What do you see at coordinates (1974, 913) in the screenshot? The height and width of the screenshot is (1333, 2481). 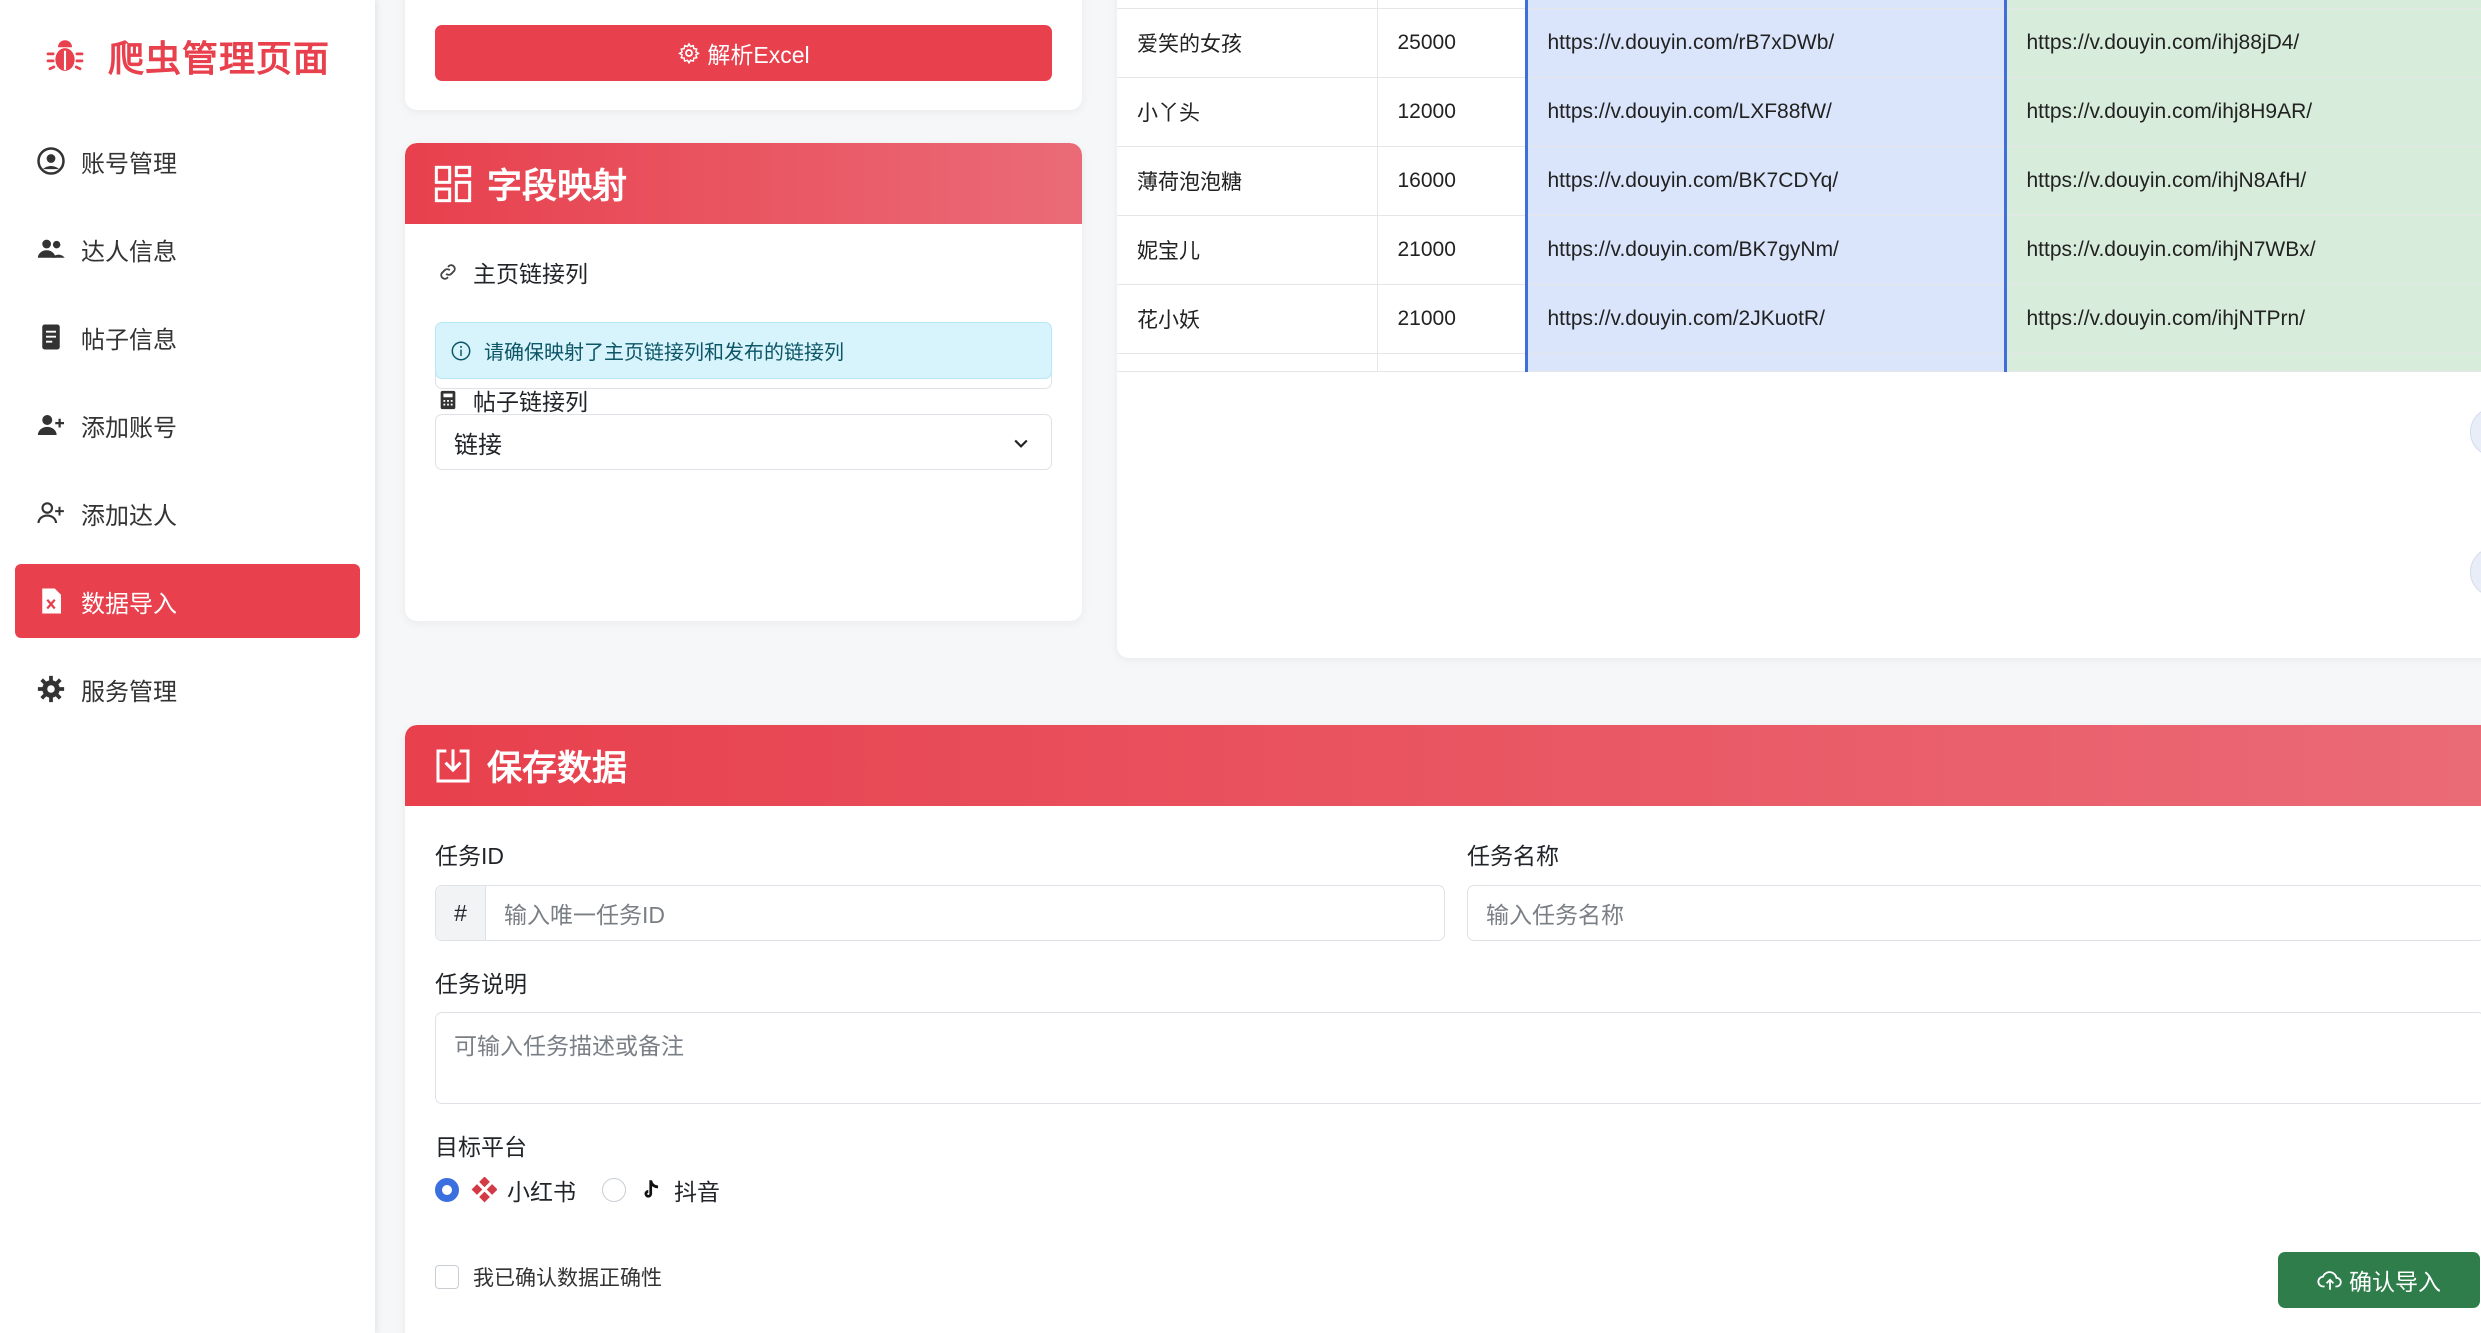 I see `task-name-input: 输入任务名称` at bounding box center [1974, 913].